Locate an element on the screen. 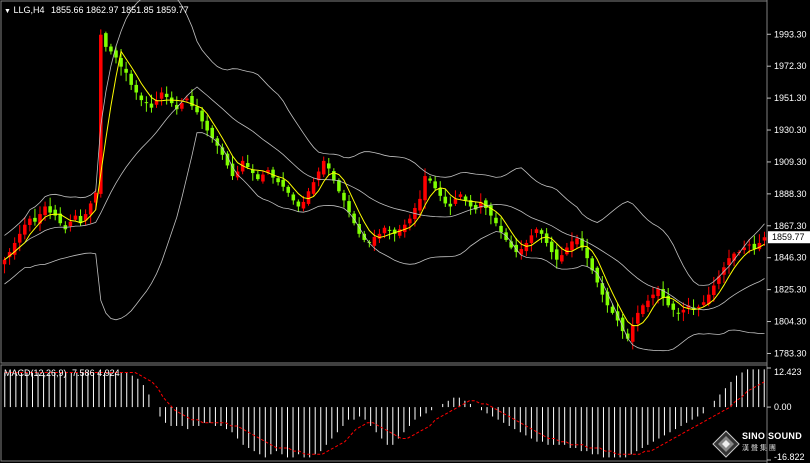 The height and width of the screenshot is (463, 810). macd-label: MACD(12,26,9) is located at coordinates (35, 373).